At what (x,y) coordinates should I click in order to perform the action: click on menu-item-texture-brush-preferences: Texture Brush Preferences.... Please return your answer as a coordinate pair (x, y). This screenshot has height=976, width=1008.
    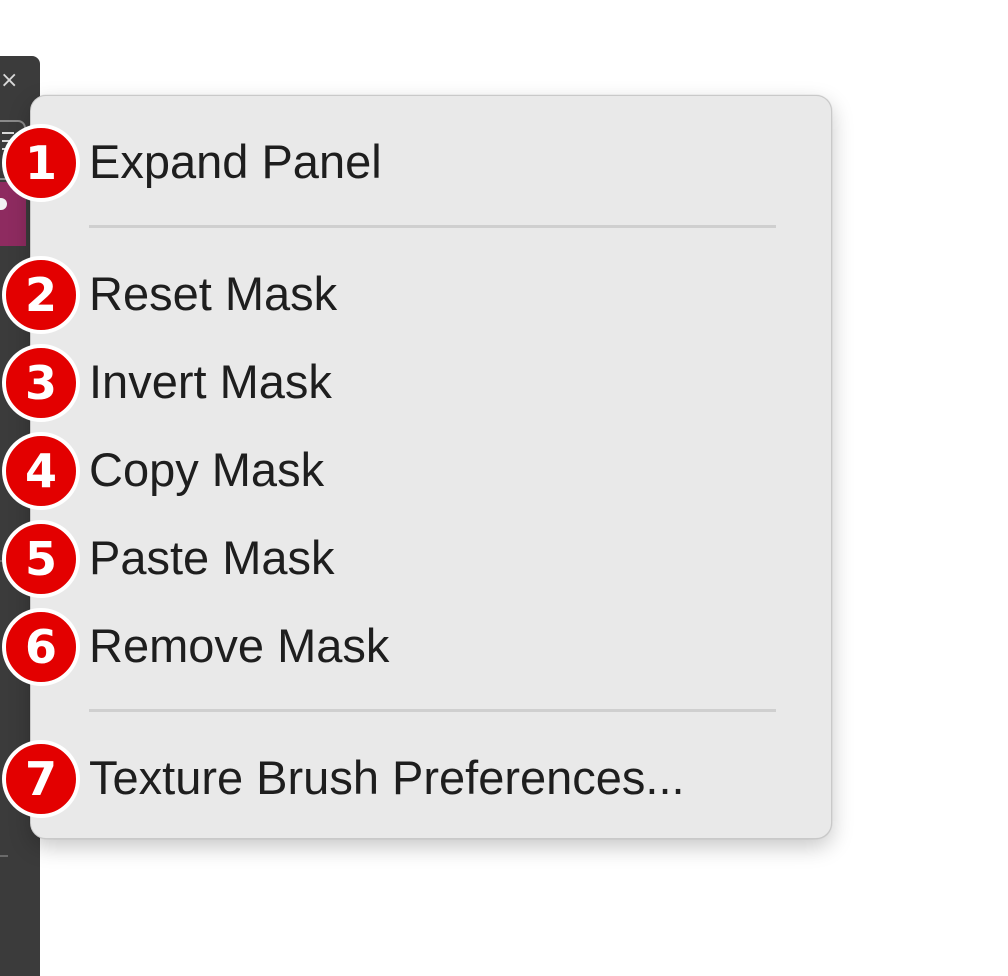
    Looking at the image, I should click on (387, 778).